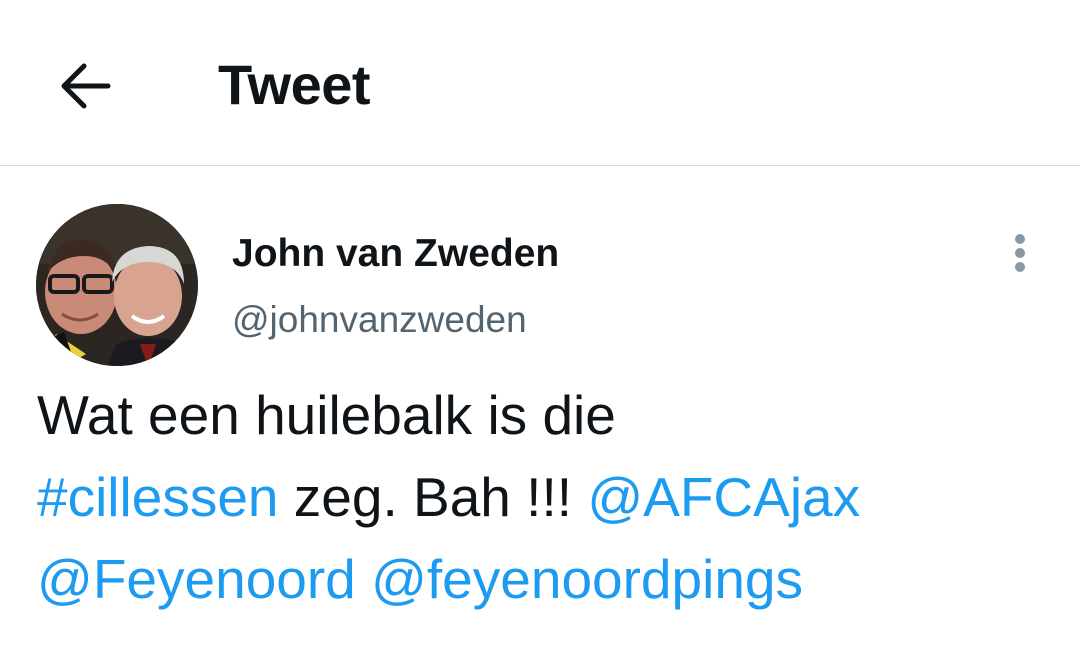  I want to click on profile-photo, so click(117, 285).